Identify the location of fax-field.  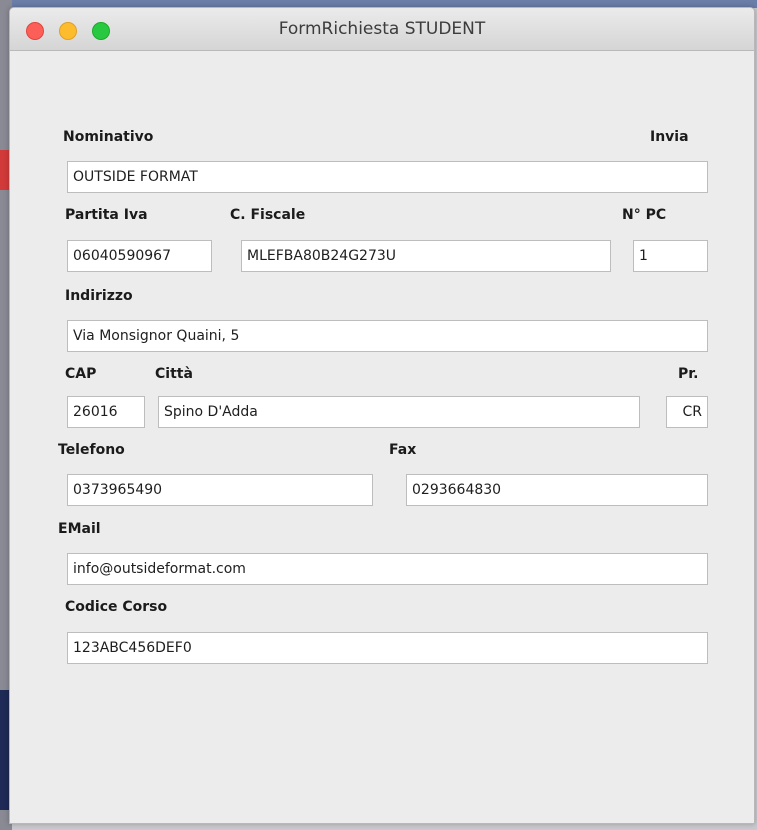
(557, 490).